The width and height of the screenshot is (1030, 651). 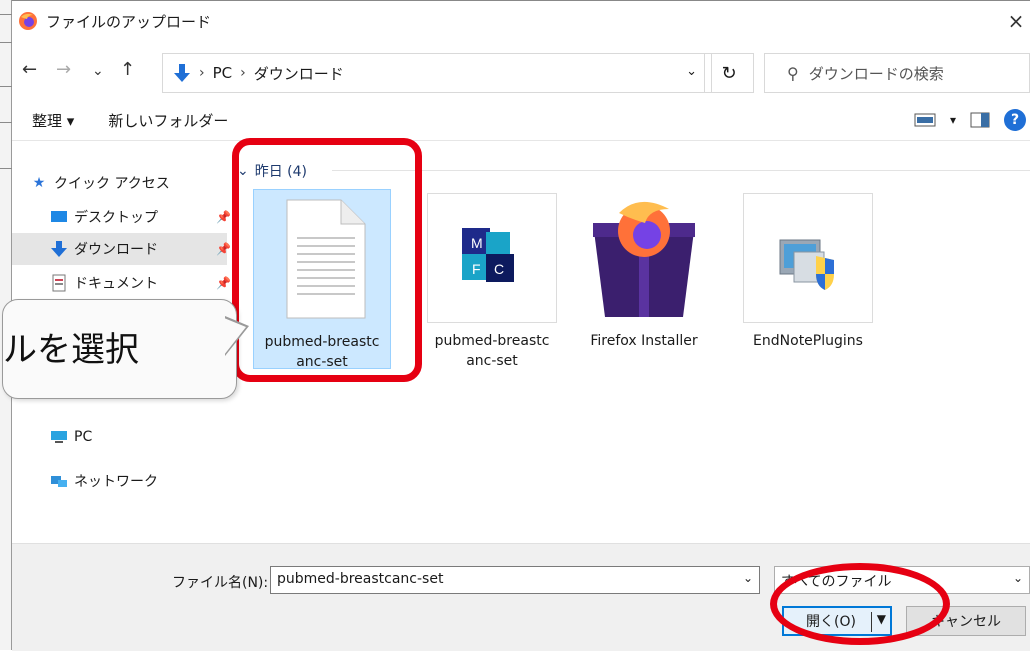 I want to click on new-folder-button: 新しいフォルダー, so click(x=168, y=120).